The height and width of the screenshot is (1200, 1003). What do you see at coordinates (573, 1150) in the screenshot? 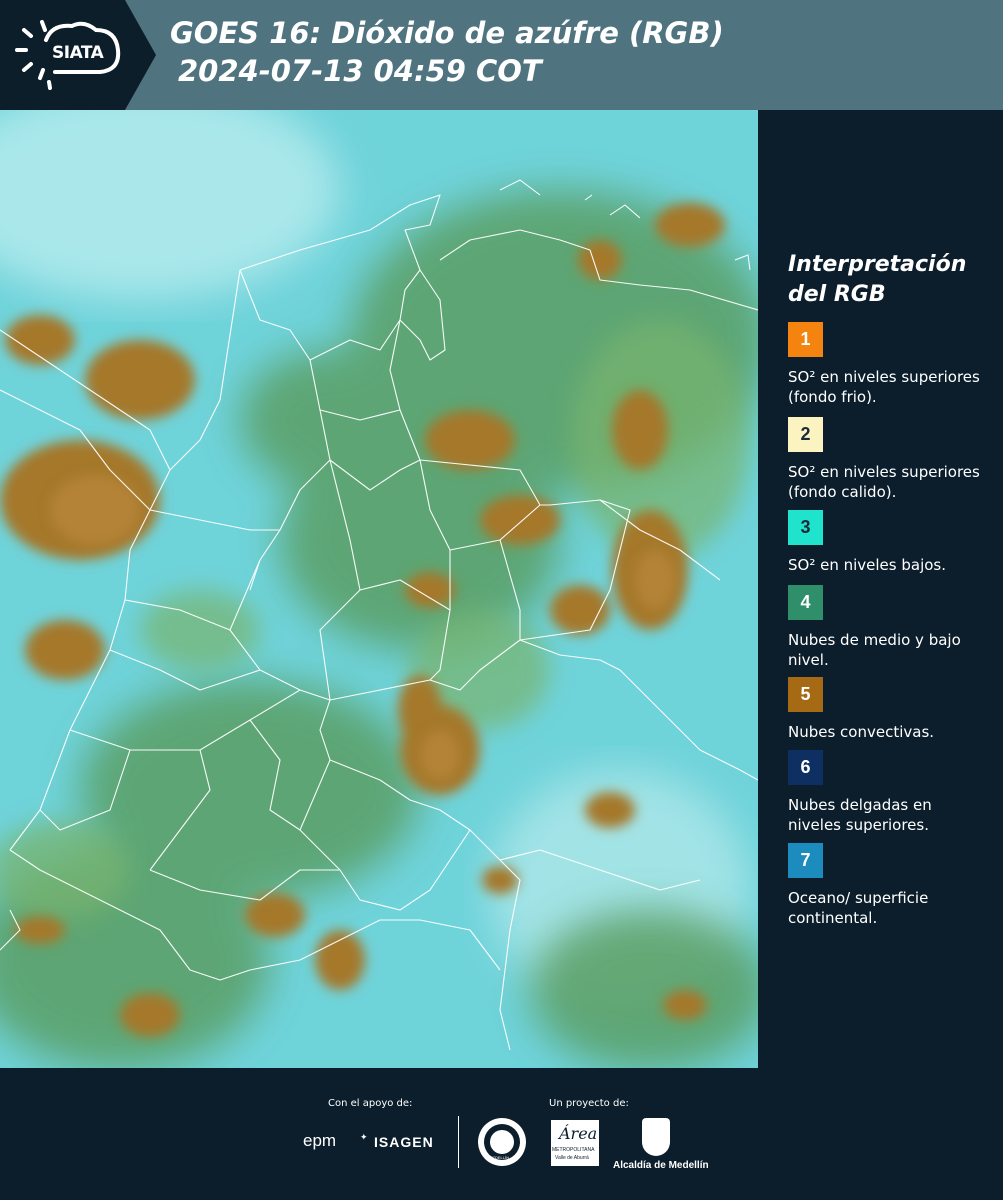
I see `area-logo-sub1: METROPOLITANA` at bounding box center [573, 1150].